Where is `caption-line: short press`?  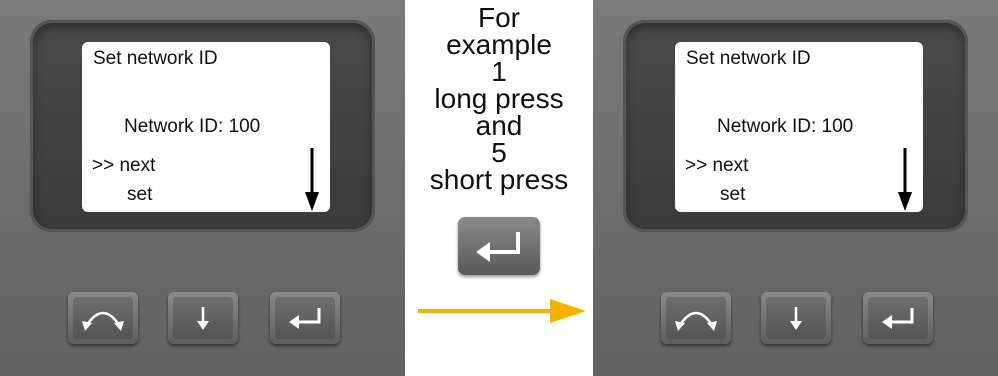
caption-line: short press is located at coordinates (499, 179).